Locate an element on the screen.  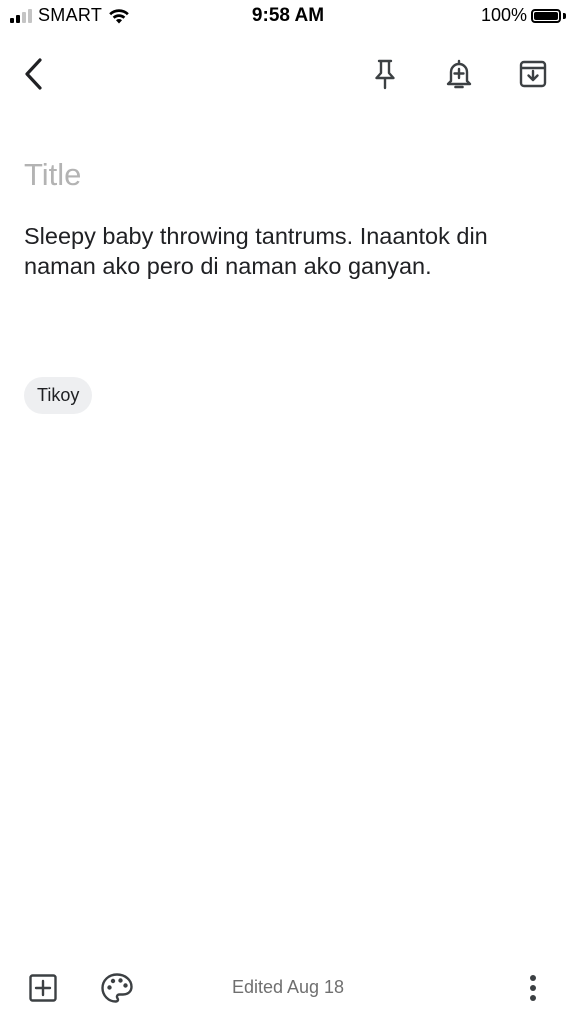
edited-timestamp: Edited Aug 18 is located at coordinates (288, 987).